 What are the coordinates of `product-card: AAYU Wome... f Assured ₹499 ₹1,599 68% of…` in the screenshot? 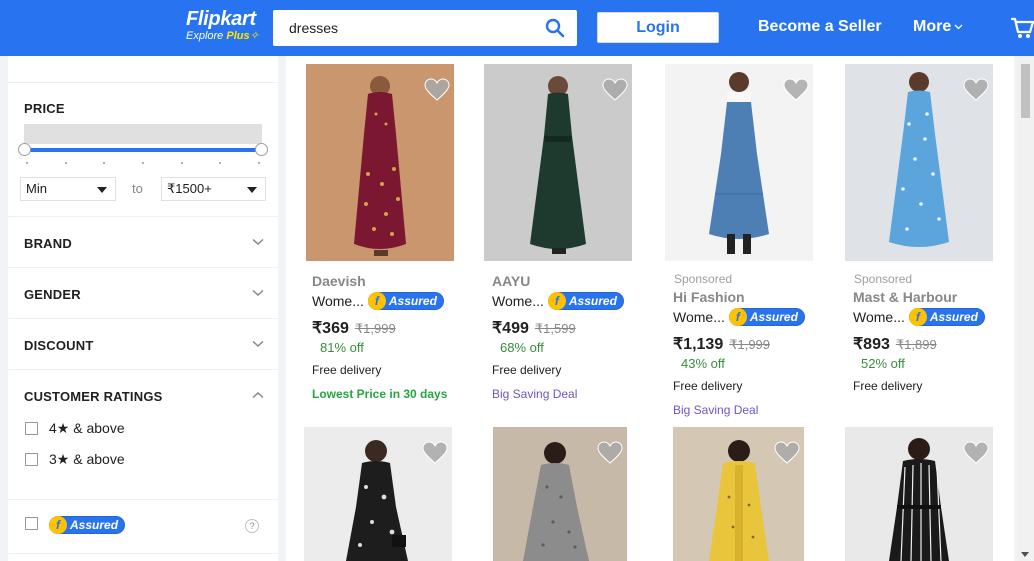 It's located at (574, 239).